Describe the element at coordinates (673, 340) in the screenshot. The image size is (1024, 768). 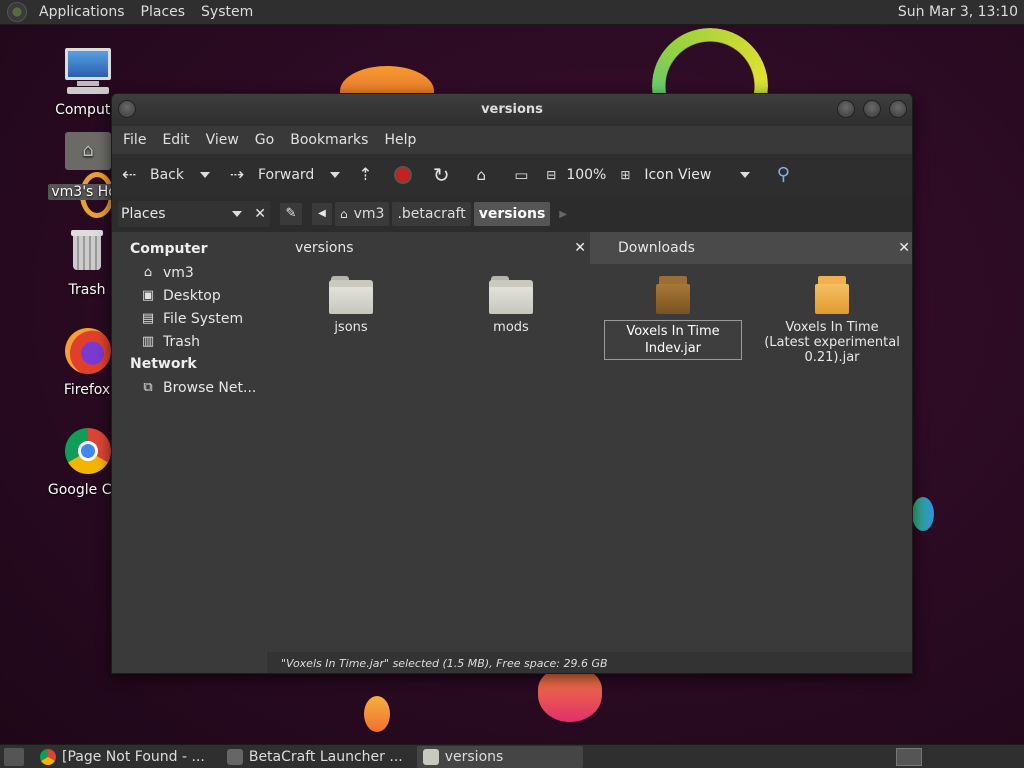
I see `rename-field: Voxels In Time Indev.jar` at that location.